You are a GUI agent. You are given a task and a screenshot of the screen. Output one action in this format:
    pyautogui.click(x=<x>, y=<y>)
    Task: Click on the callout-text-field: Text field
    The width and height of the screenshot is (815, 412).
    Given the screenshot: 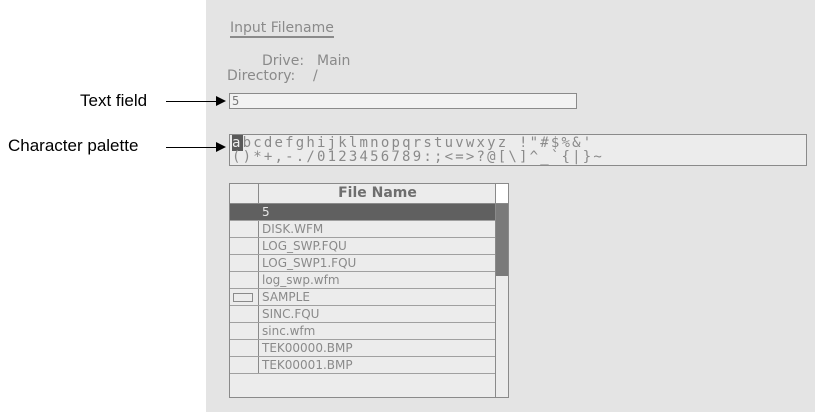 What is the action you would take?
    pyautogui.click(x=114, y=100)
    